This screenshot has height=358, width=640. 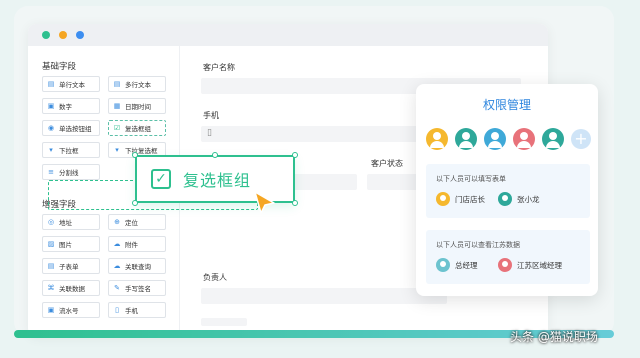 I want to click on person-chip: 总经理, so click(x=457, y=265).